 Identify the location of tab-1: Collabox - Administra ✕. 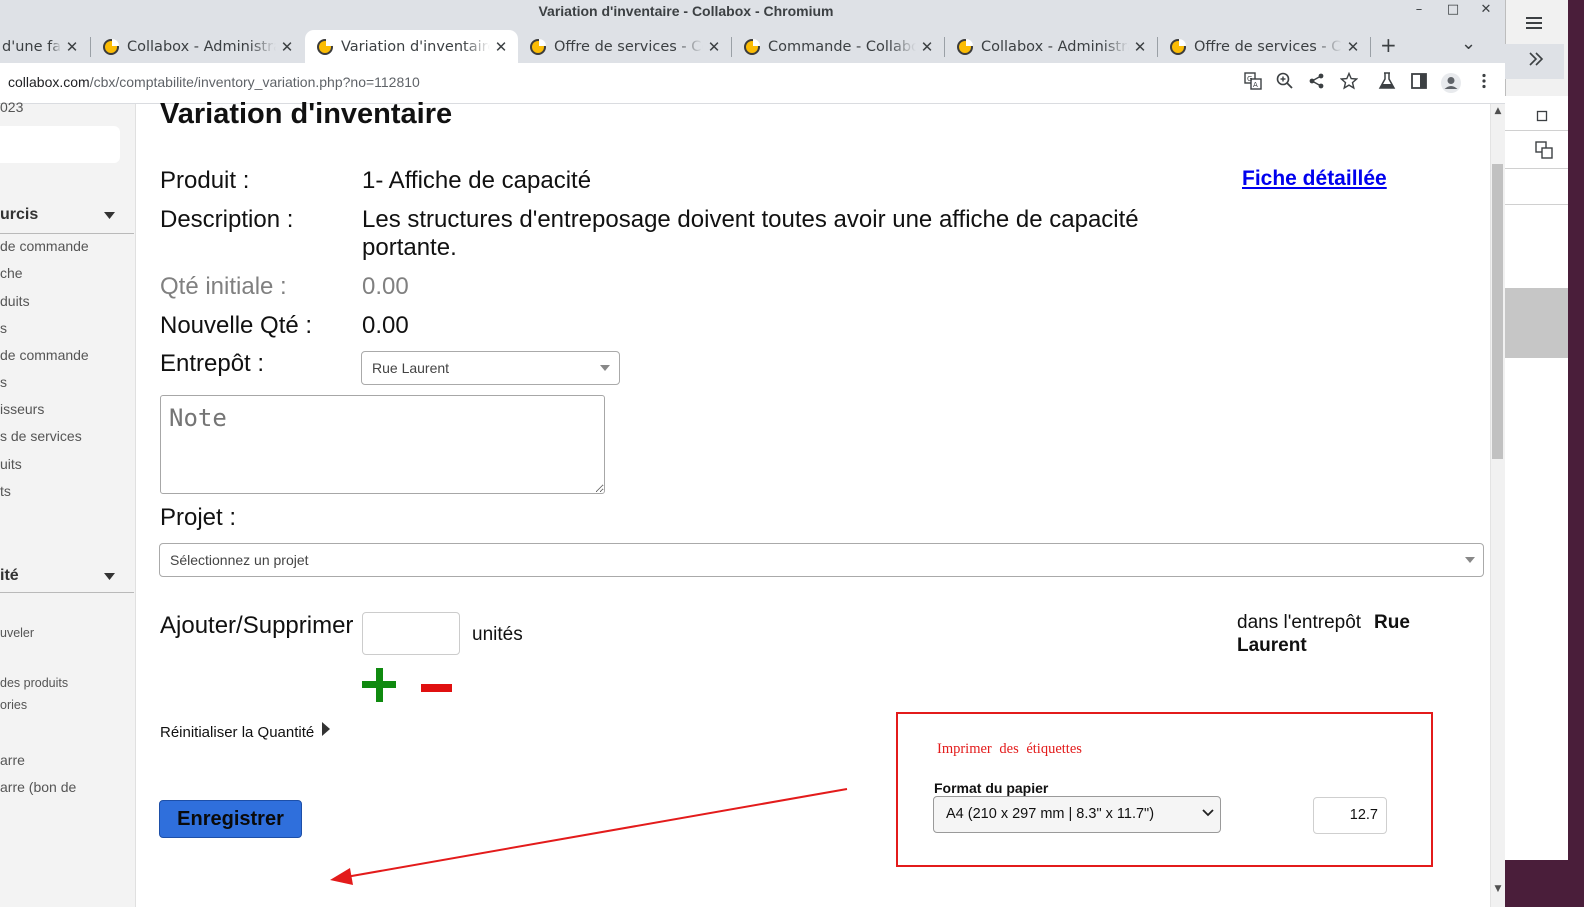
(197, 46).